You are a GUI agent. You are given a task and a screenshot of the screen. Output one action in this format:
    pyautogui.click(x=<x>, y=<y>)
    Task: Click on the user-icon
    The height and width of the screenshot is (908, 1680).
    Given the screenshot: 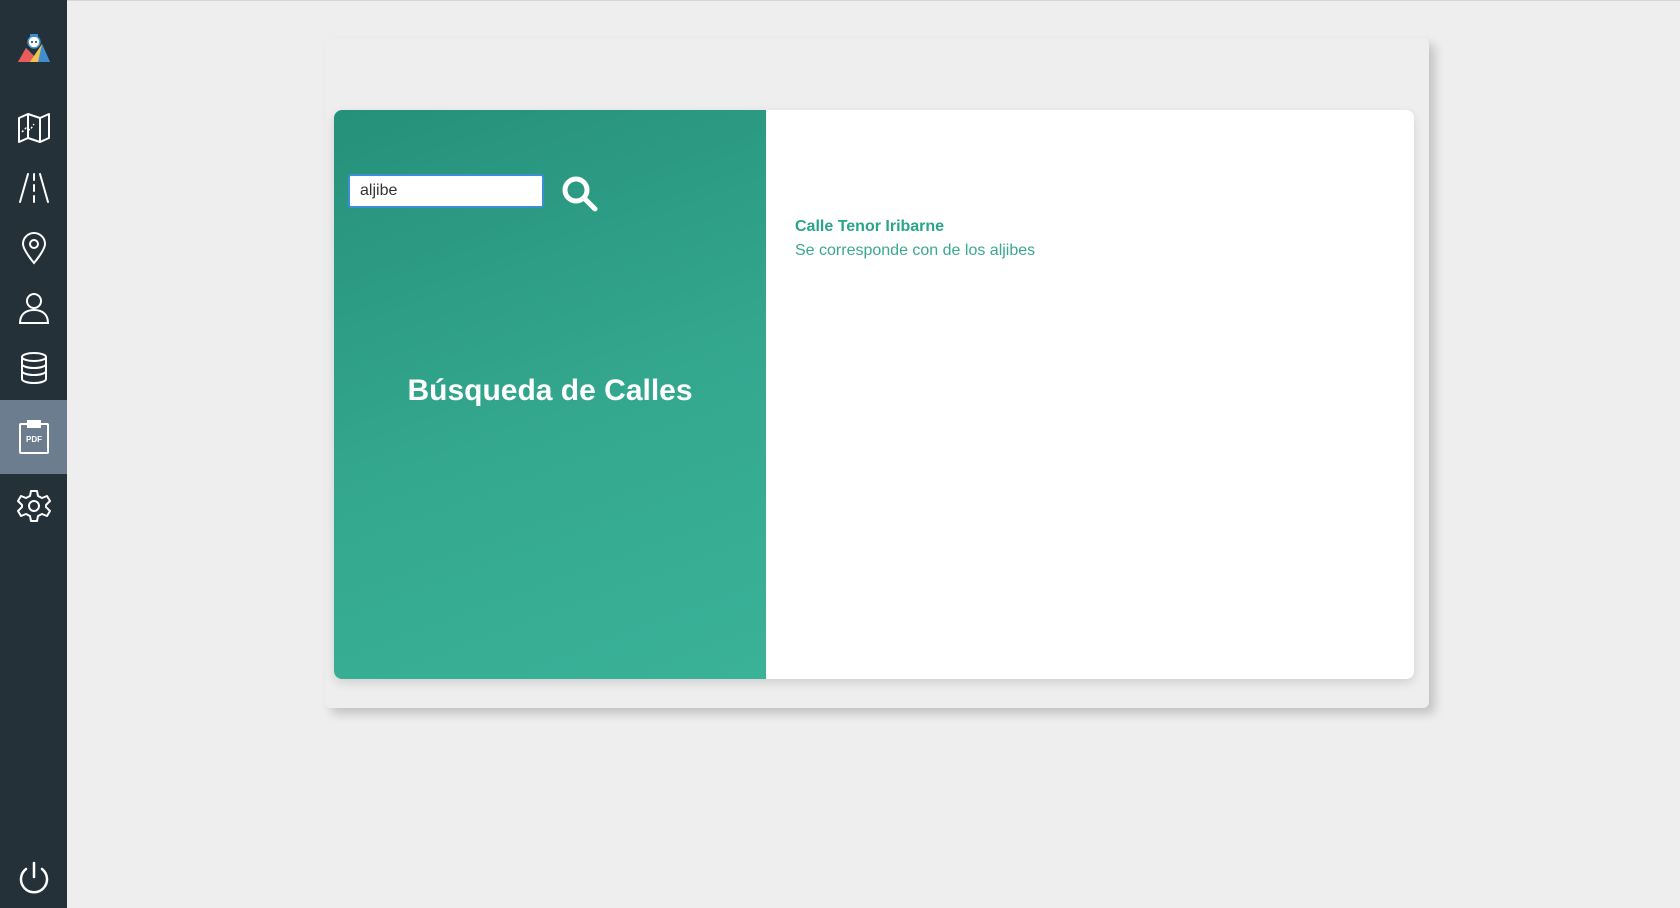 What is the action you would take?
    pyautogui.click(x=33, y=308)
    